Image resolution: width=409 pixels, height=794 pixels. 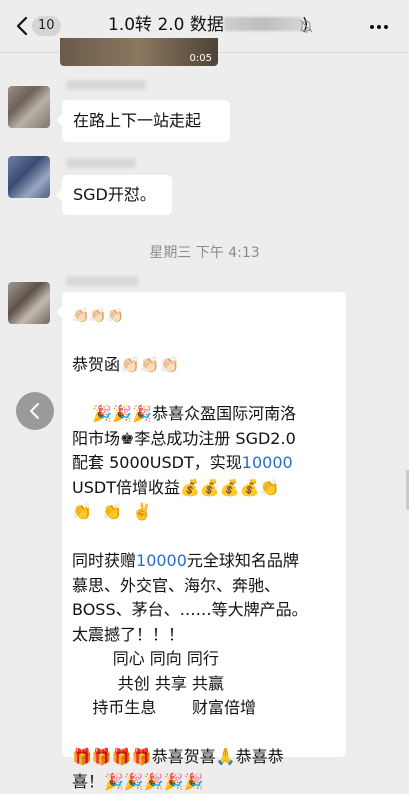 What do you see at coordinates (204, 439) in the screenshot?
I see `message-line: 阳市场♚李总成功注册 SGD2.0` at bounding box center [204, 439].